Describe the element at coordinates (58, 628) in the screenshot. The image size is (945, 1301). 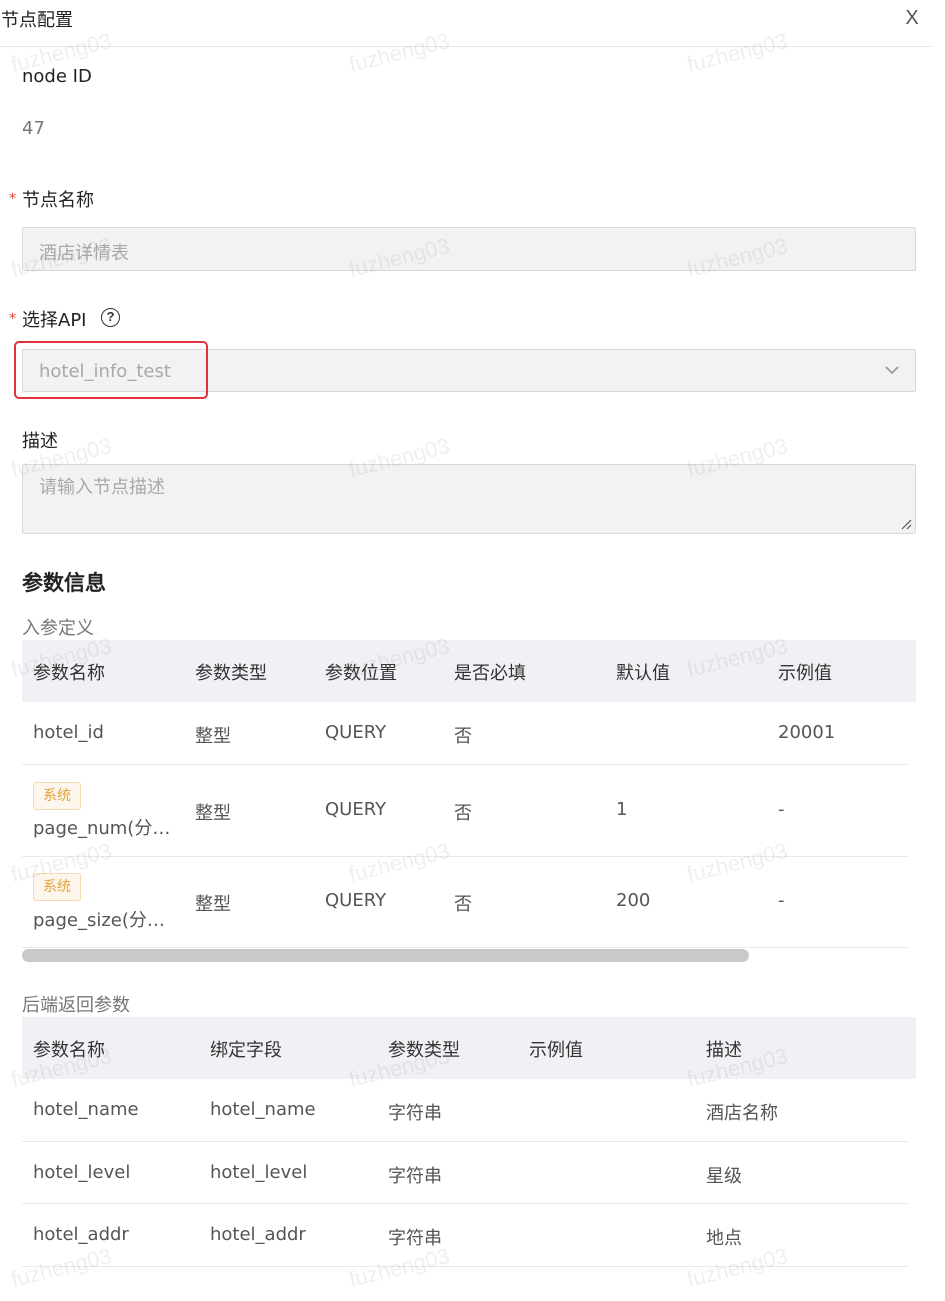
I see `input-params-title: 入参定义` at that location.